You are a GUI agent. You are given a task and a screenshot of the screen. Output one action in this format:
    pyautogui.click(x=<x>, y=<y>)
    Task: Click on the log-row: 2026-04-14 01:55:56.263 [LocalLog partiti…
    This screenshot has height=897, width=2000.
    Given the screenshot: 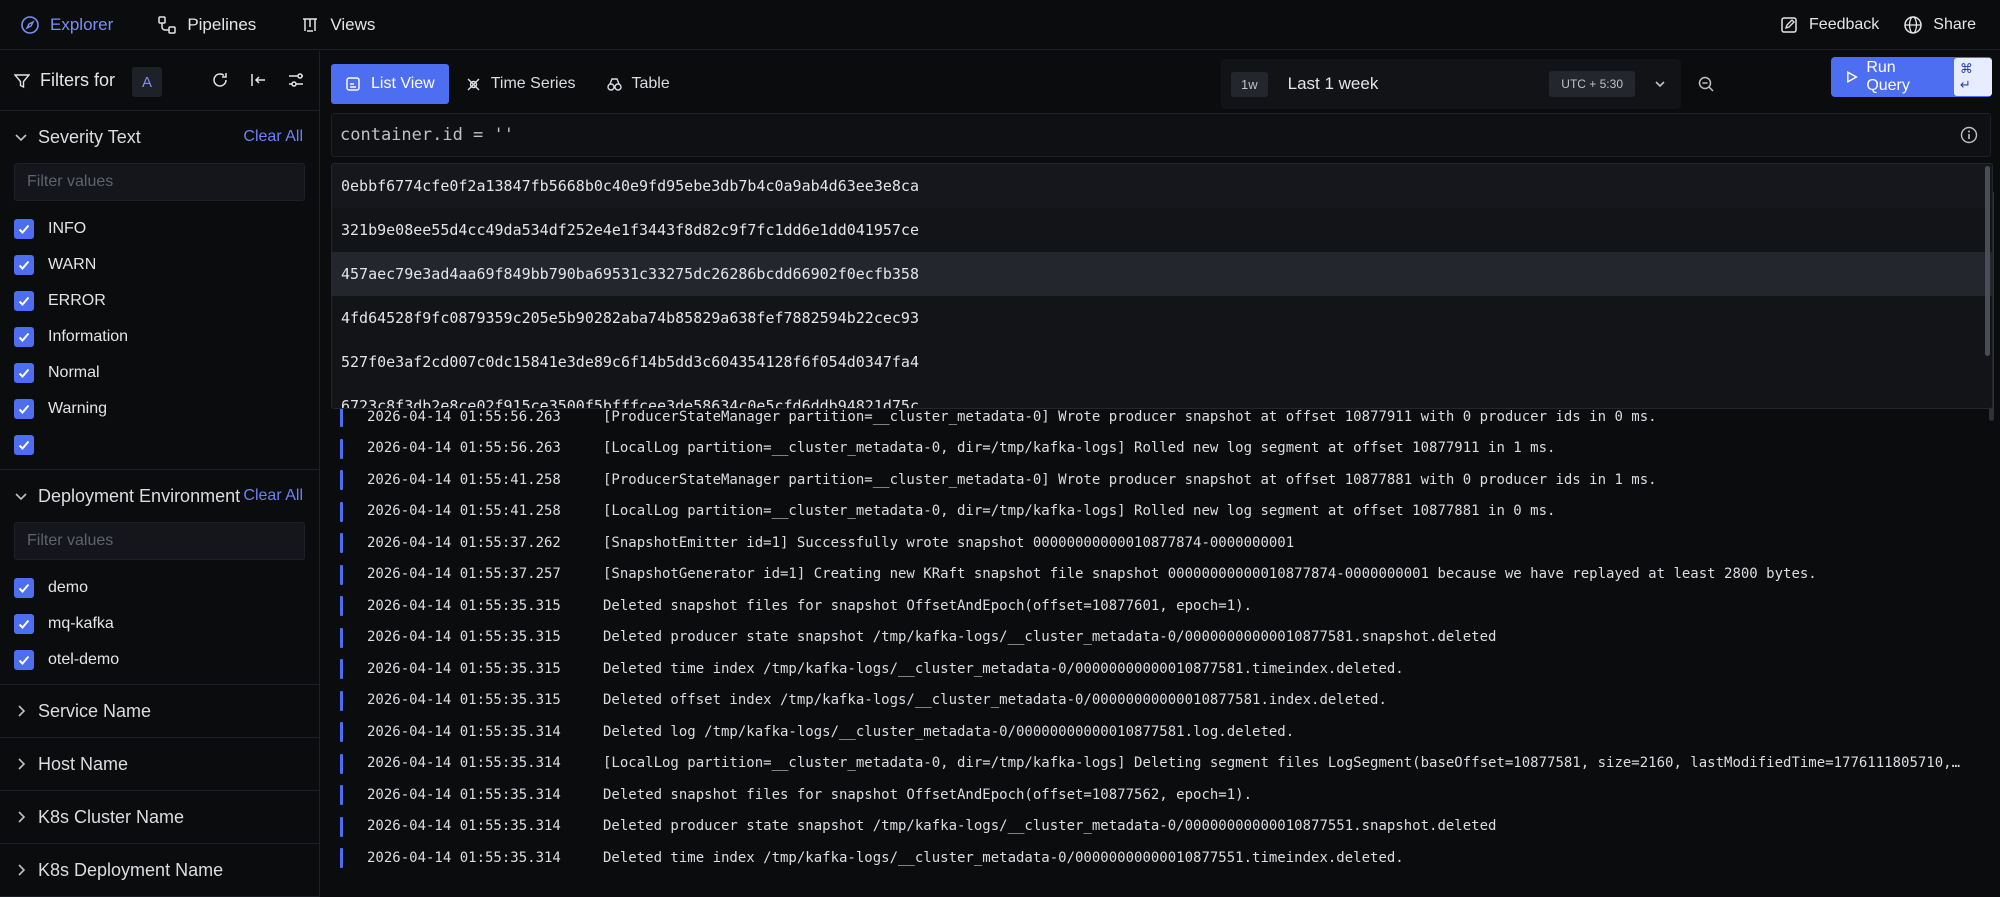 What is the action you would take?
    pyautogui.click(x=1160, y=449)
    